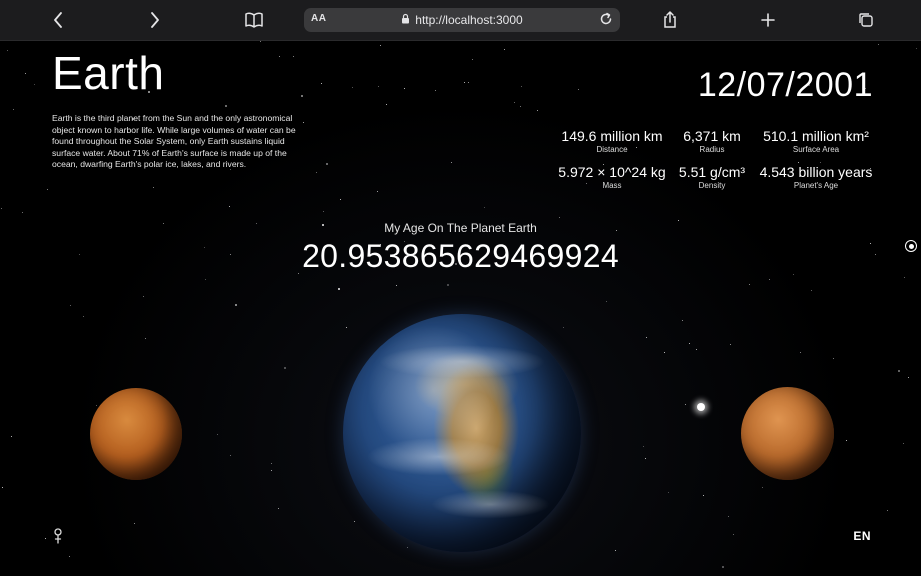  What do you see at coordinates (768, 20) in the screenshot?
I see `new-tab-icon` at bounding box center [768, 20].